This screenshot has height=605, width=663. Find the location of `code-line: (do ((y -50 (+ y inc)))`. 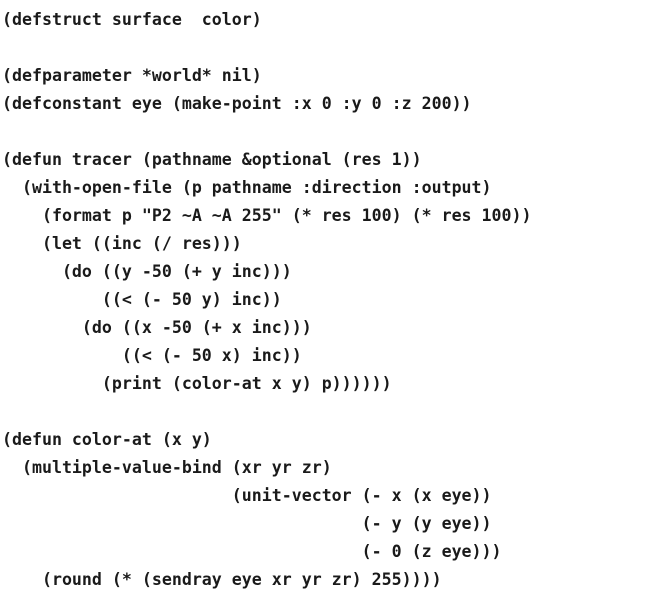

code-line: (do ((y -50 (+ y inc))) is located at coordinates (147, 271).